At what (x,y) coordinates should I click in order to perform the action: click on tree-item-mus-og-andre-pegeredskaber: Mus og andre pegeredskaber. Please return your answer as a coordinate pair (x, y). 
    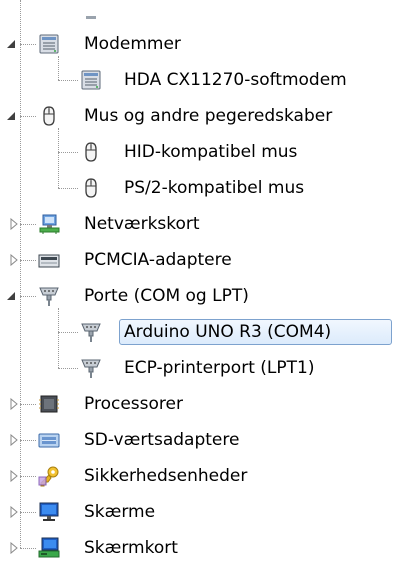
    Looking at the image, I should click on (202, 116).